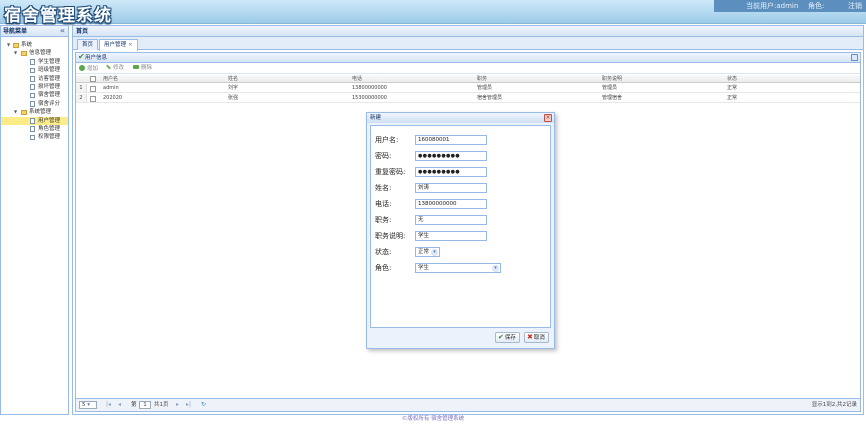 The image size is (866, 425). I want to click on form-row-name: 姓名: 刘涛, so click(463, 188).